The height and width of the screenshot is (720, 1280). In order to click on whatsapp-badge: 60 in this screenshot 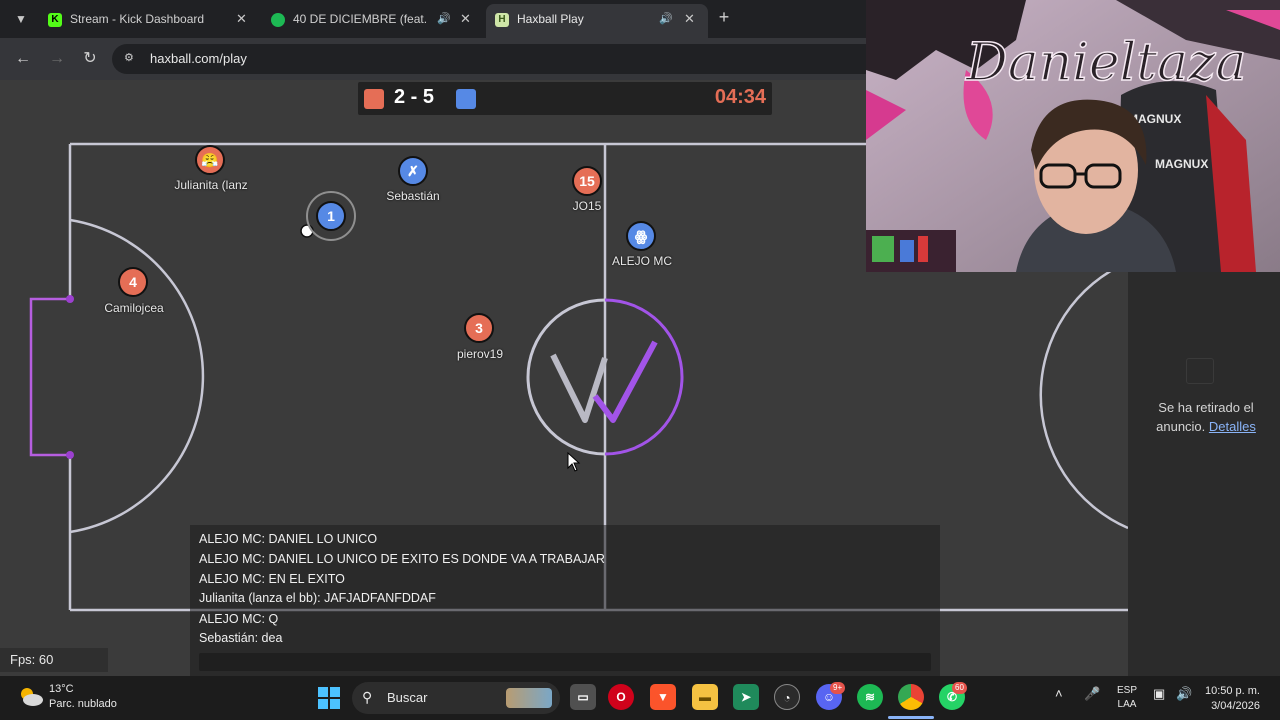, I will do `click(959, 688)`.